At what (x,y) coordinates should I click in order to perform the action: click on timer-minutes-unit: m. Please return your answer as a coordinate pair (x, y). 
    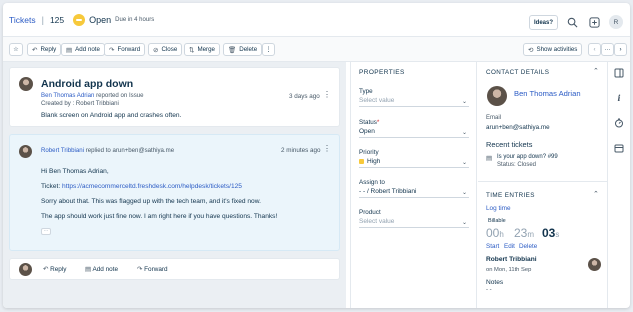
    Looking at the image, I should click on (531, 234).